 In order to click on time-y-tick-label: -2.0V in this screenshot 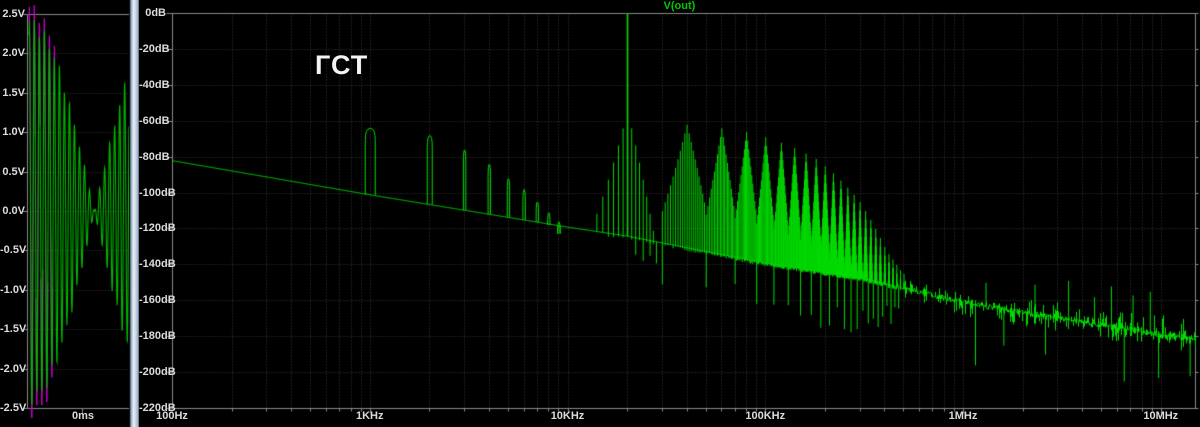, I will do `click(13, 368)`.